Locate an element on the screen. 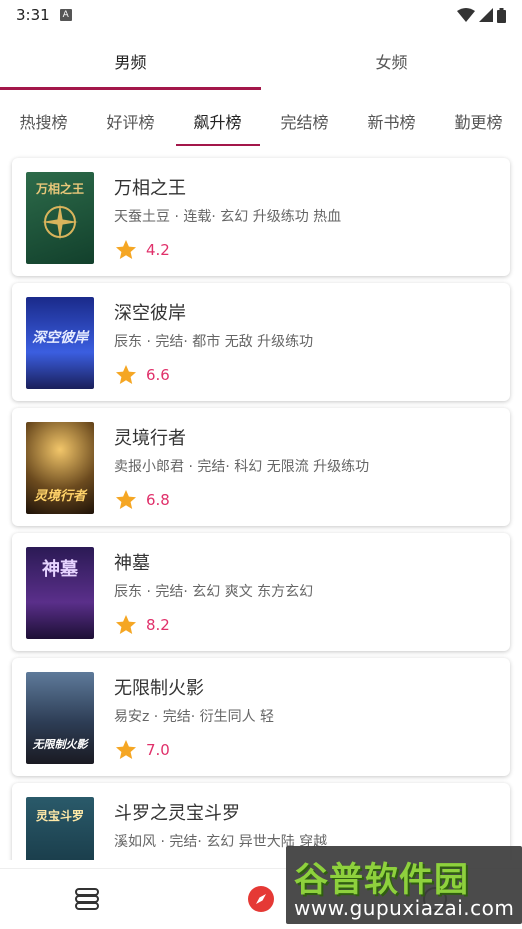  book-card: 深空彼岸 深空彼岸 辰东 · 完结· 都市 无敌 升级练功 6.6 is located at coordinates (261, 342).